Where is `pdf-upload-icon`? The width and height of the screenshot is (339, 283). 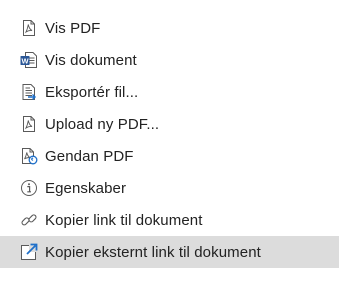 pdf-upload-icon is located at coordinates (29, 124).